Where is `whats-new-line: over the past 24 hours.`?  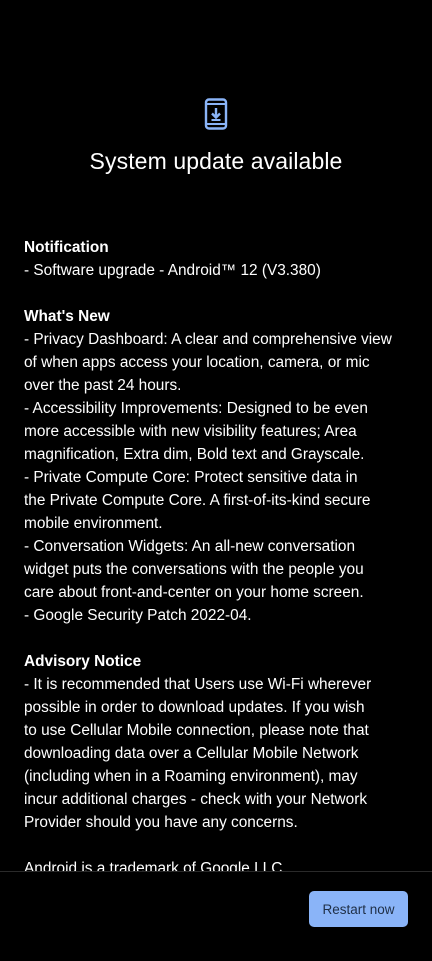
whats-new-line: over the past 24 hours. is located at coordinates (103, 385).